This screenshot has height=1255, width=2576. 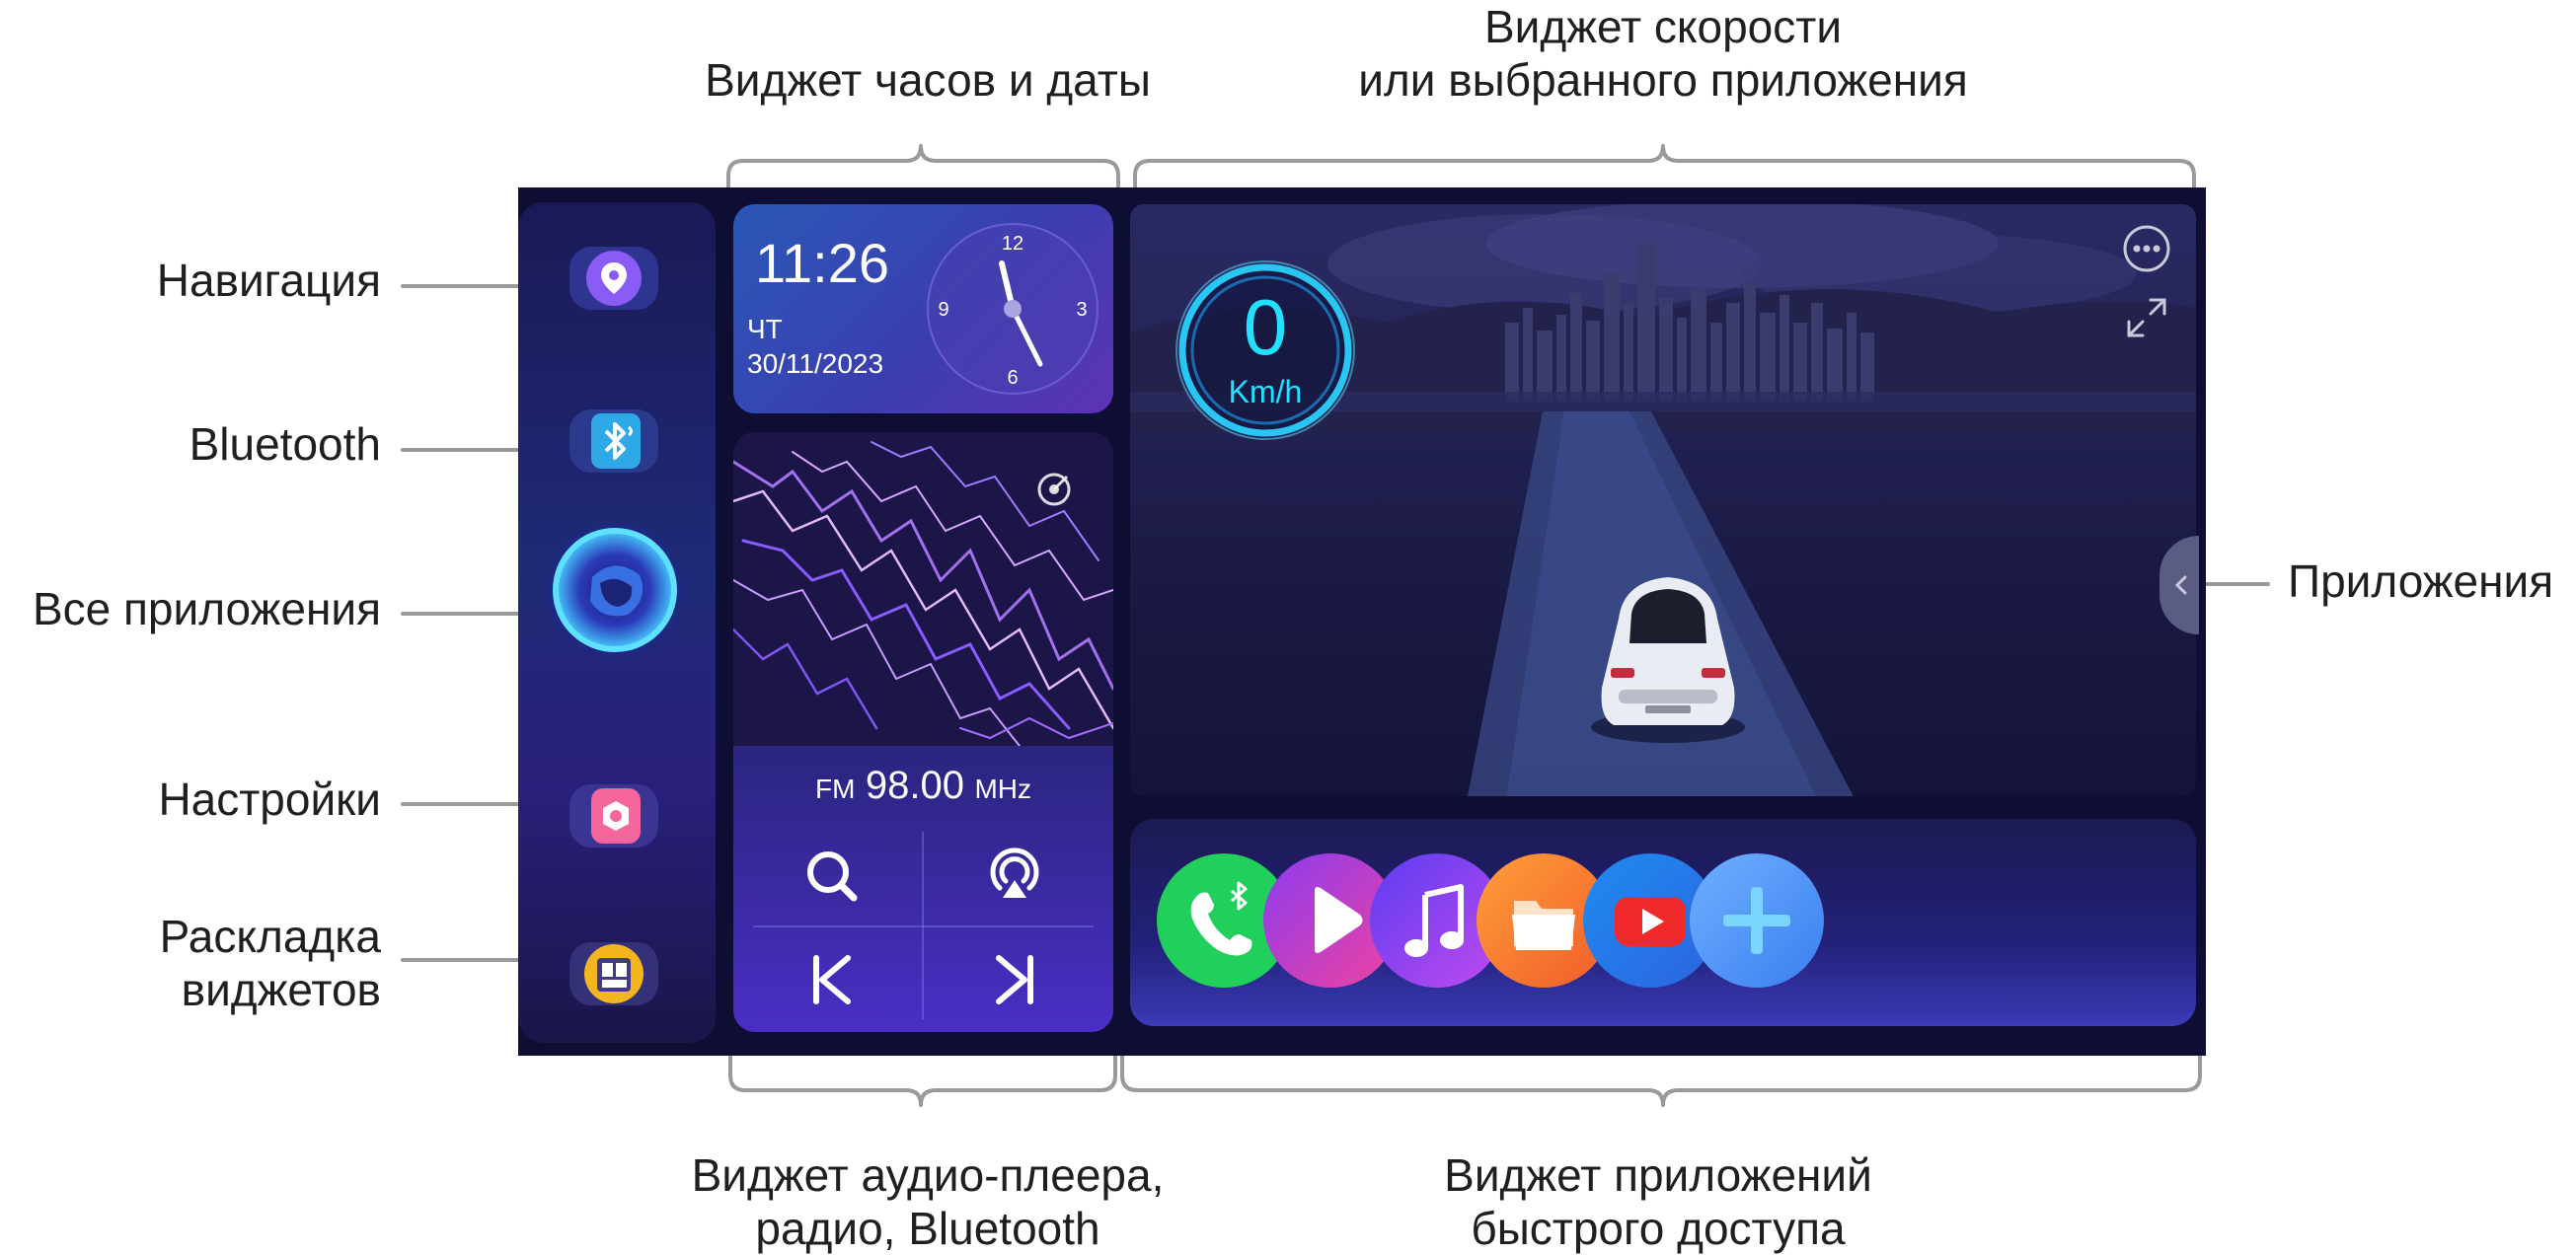 I want to click on clock-time: 11:26, so click(x=822, y=263).